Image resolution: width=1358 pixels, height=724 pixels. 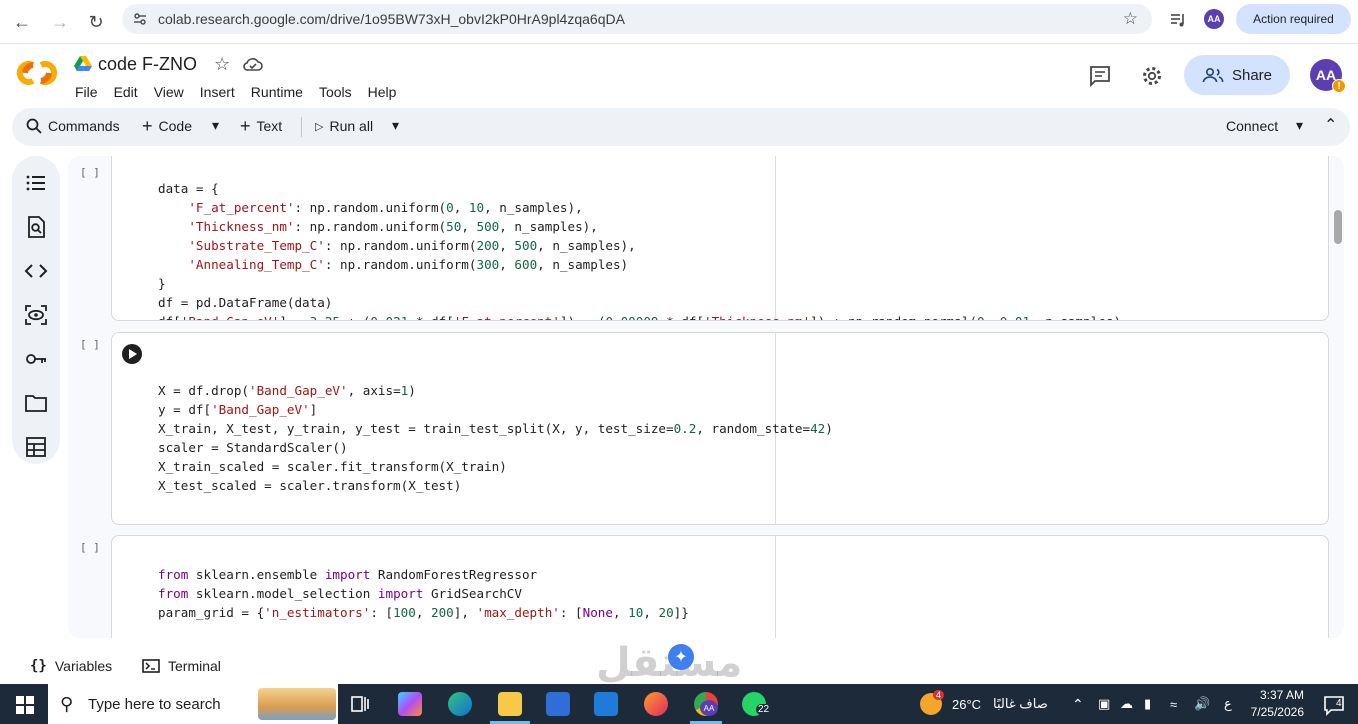 What do you see at coordinates (1339, 86) in the screenshot?
I see `account-warning-badge: !` at bounding box center [1339, 86].